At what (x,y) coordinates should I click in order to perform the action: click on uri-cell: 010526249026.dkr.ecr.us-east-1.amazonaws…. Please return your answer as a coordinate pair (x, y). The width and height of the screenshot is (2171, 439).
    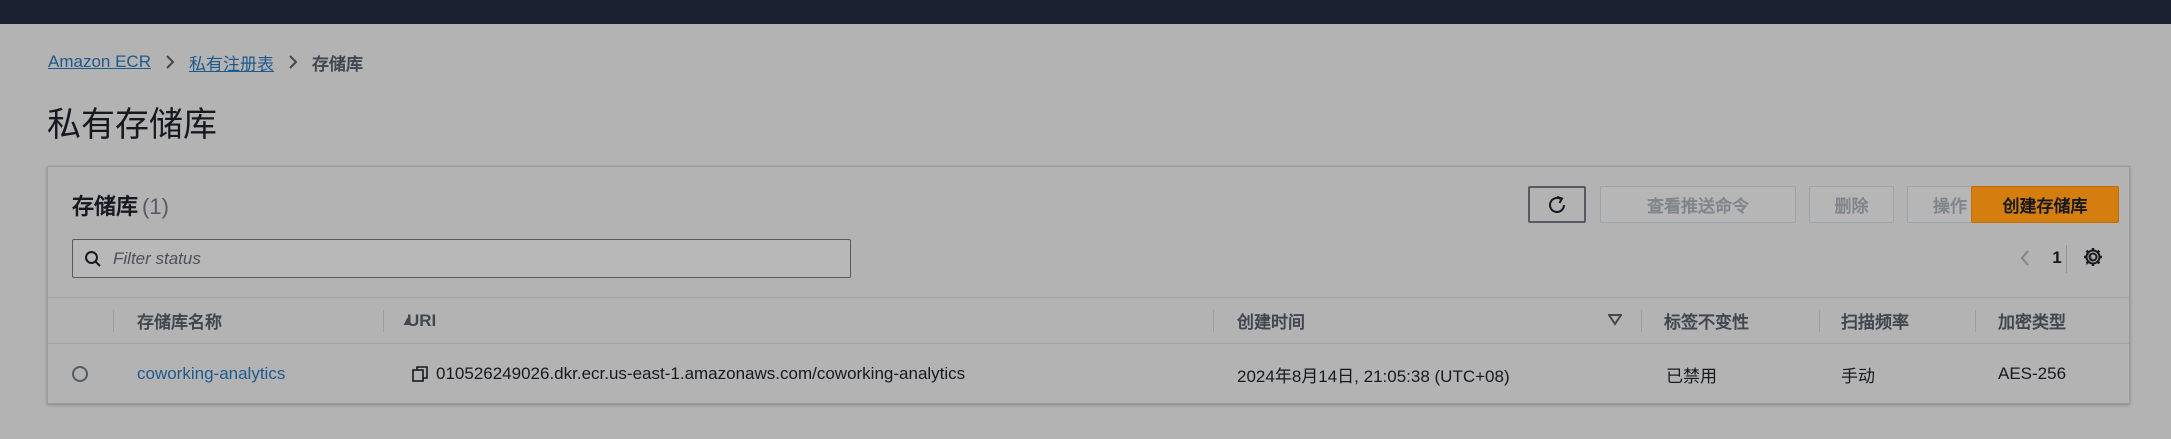
    Looking at the image, I should click on (688, 374).